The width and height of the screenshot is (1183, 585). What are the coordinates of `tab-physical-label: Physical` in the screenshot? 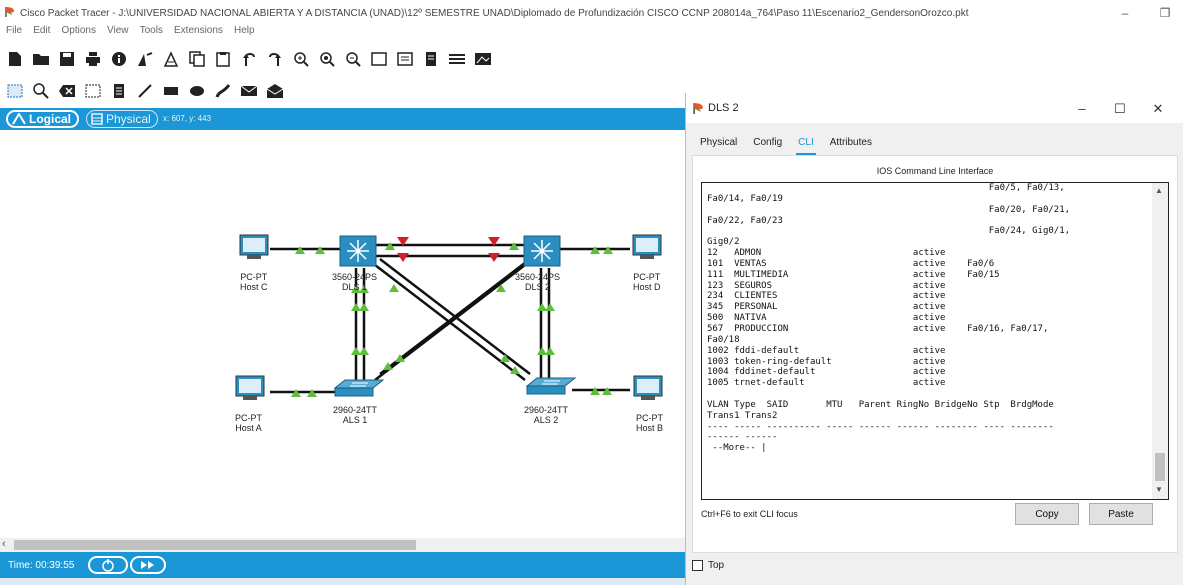 It's located at (128, 119).